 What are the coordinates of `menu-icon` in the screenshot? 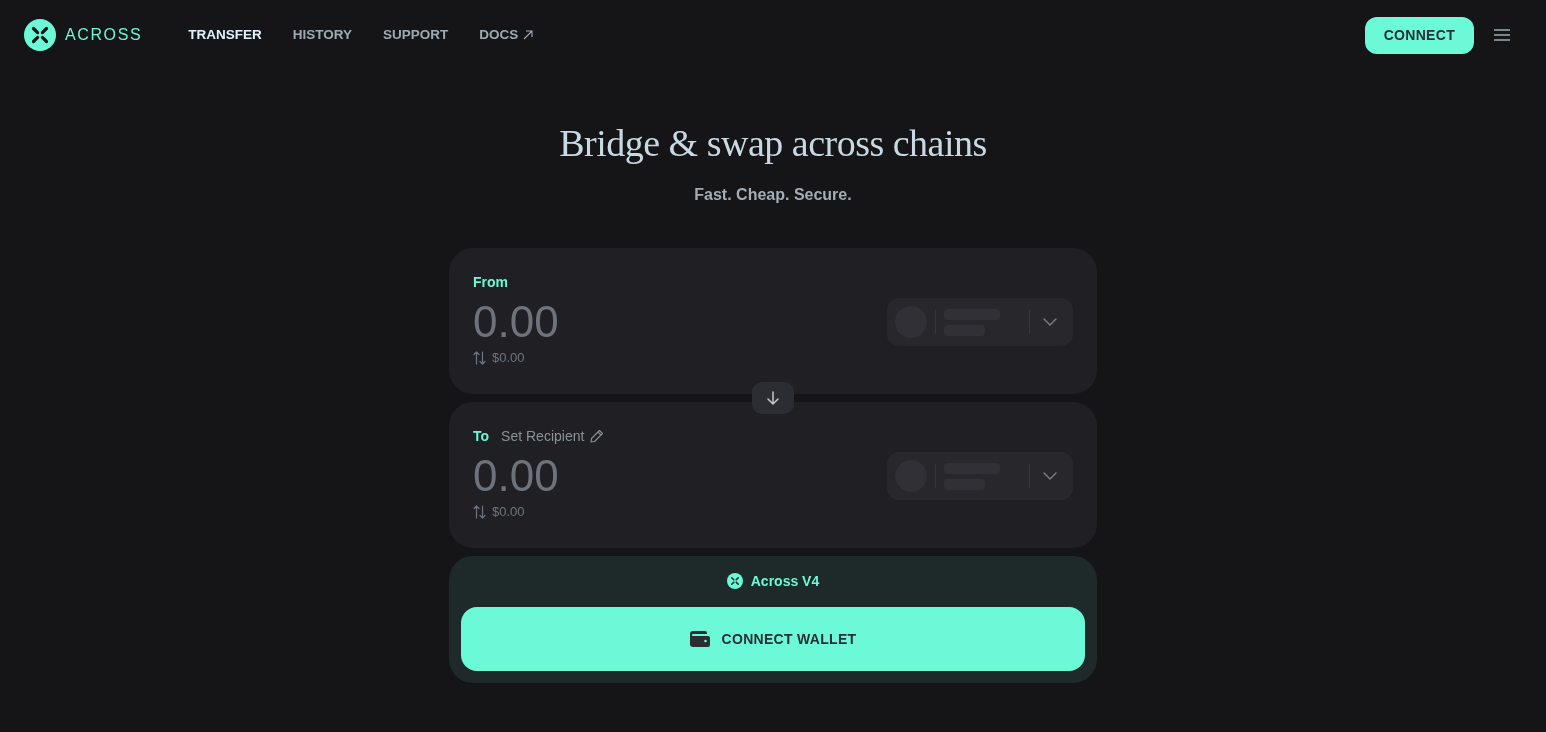 It's located at (1502, 35).